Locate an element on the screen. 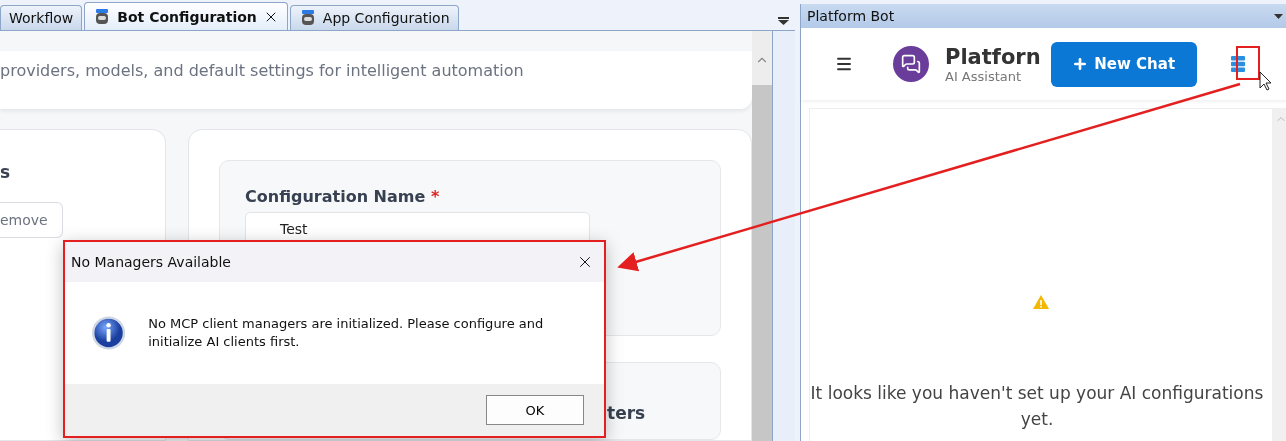 This screenshot has width=1286, height=441. warning-icon is located at coordinates (1041, 302).